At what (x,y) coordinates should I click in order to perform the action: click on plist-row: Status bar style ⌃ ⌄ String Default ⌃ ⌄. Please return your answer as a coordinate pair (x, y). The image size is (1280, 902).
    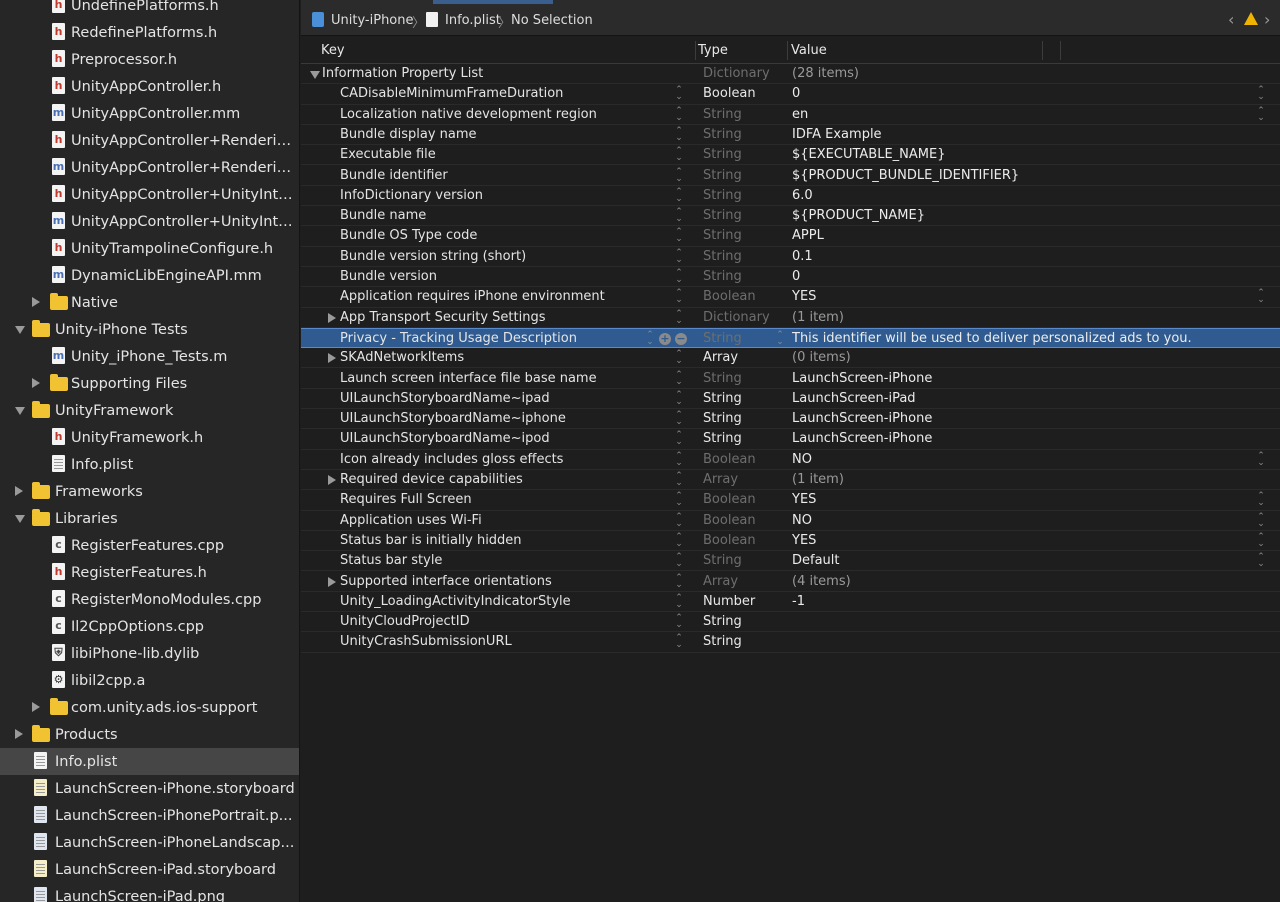
    Looking at the image, I should click on (790, 561).